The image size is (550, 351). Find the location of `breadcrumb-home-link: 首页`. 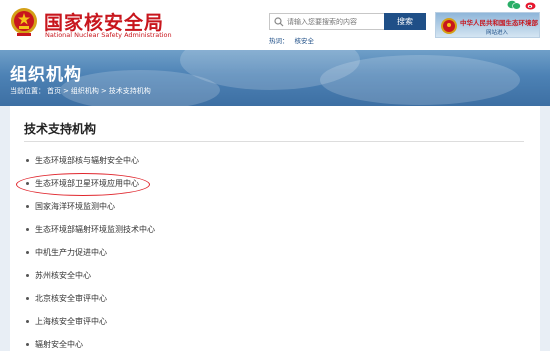

breadcrumb-home-link: 首页 is located at coordinates (54, 91).